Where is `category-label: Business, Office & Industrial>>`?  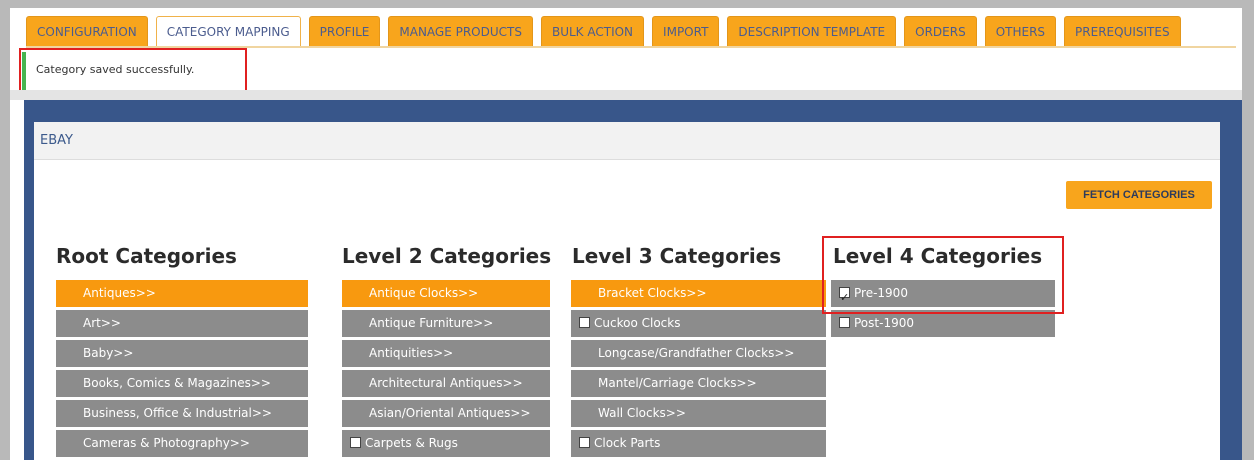
category-label: Business, Office & Industrial>> is located at coordinates (177, 413).